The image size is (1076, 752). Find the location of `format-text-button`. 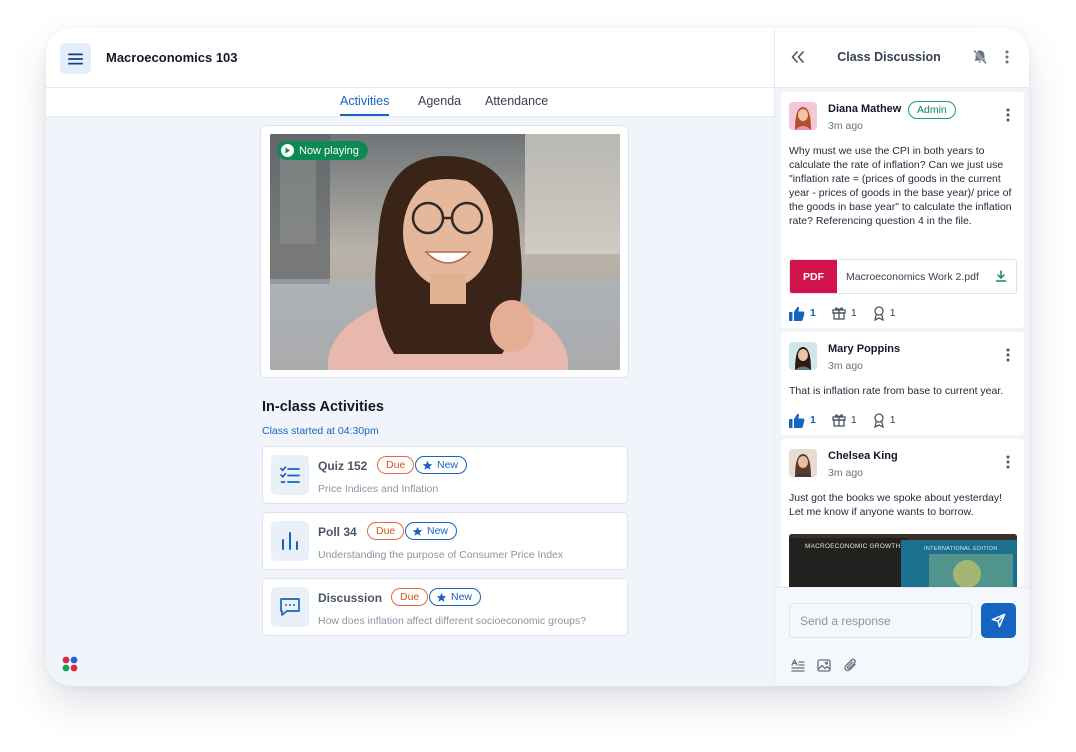

format-text-button is located at coordinates (798, 665).